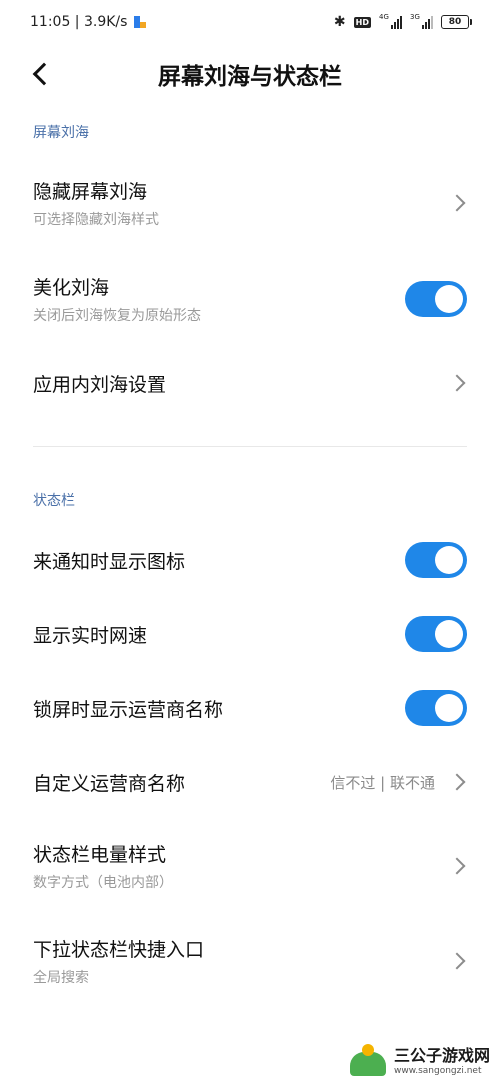 This screenshot has height=1084, width=500. What do you see at coordinates (362, 22) in the screenshot?
I see `hd-voice-icon: HD` at bounding box center [362, 22].